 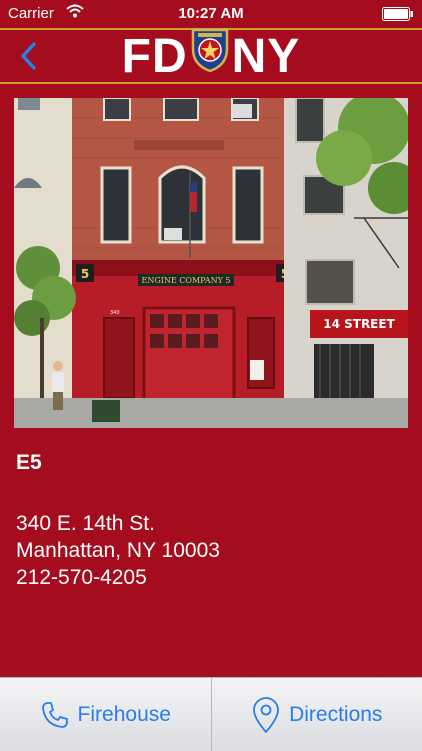 What do you see at coordinates (335, 715) in the screenshot?
I see `directions-label: Directions` at bounding box center [335, 715].